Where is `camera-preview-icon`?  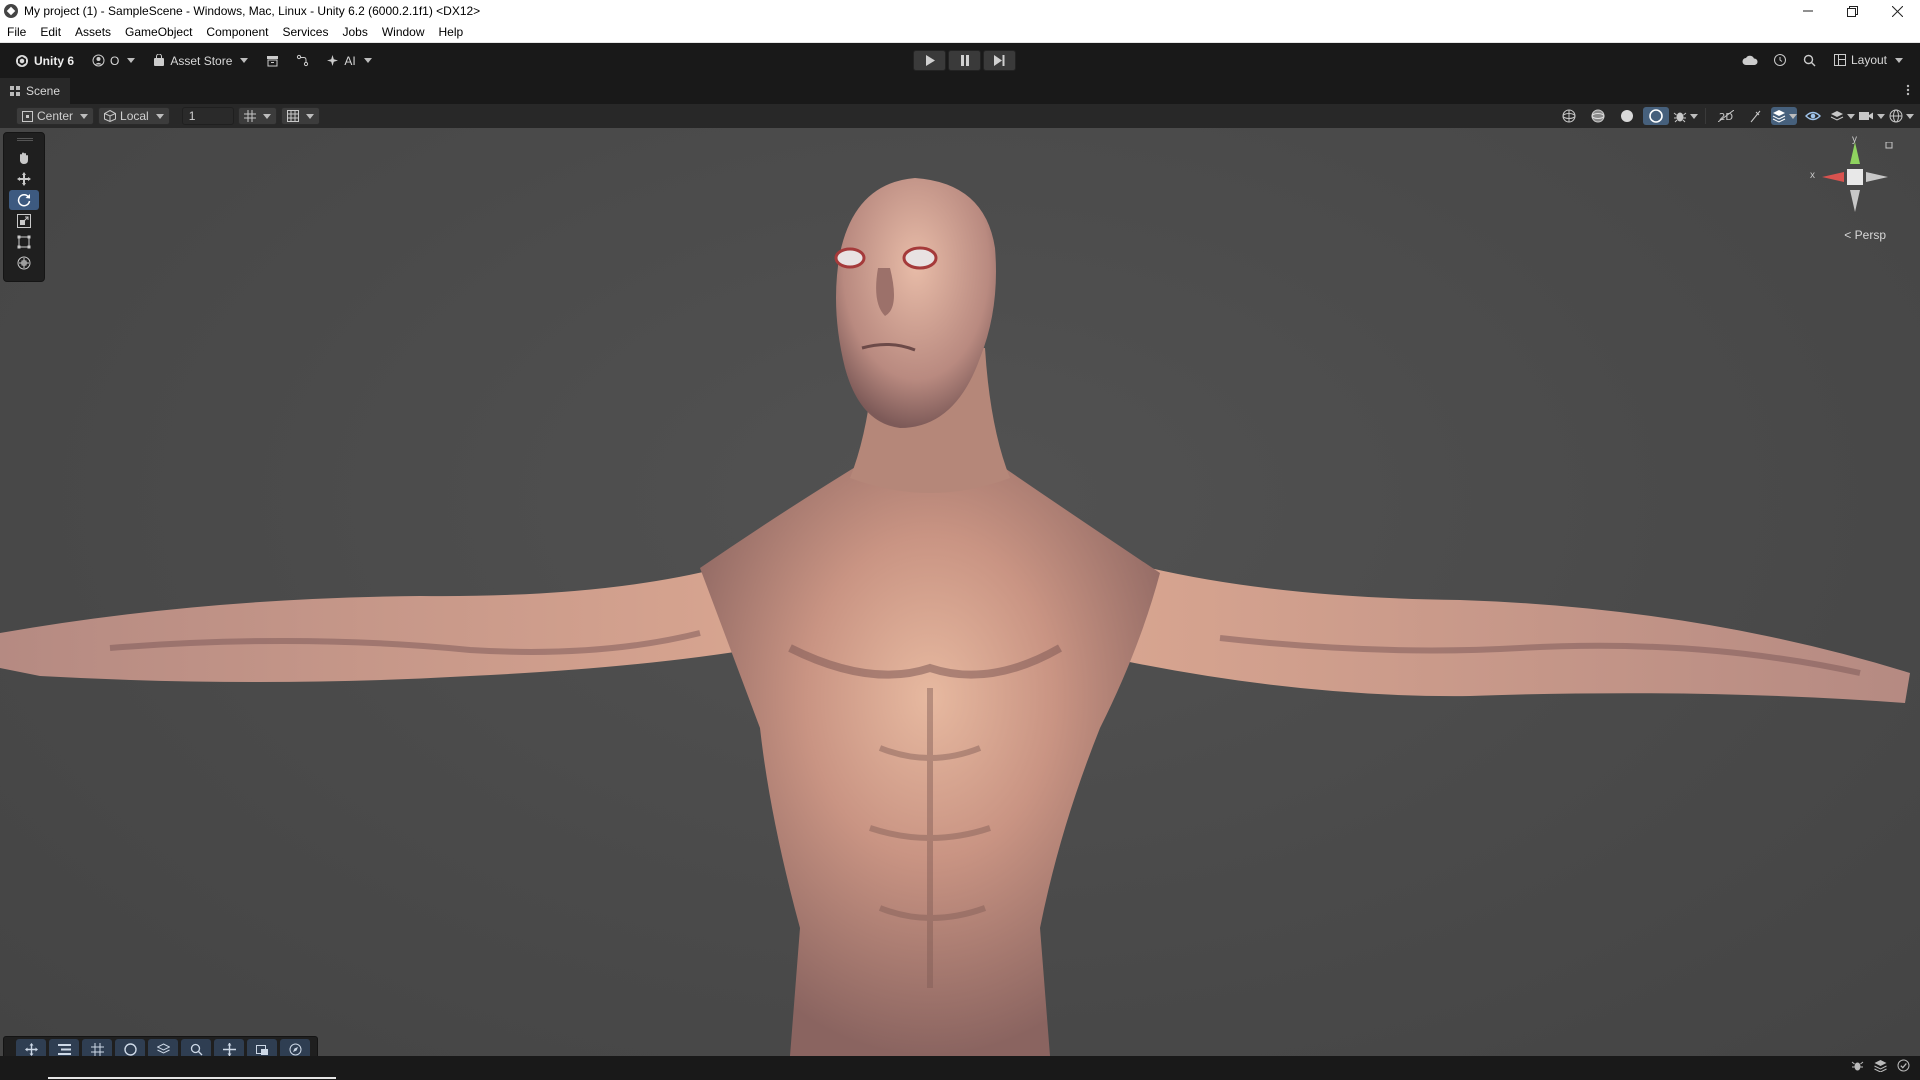 camera-preview-icon is located at coordinates (261, 1049).